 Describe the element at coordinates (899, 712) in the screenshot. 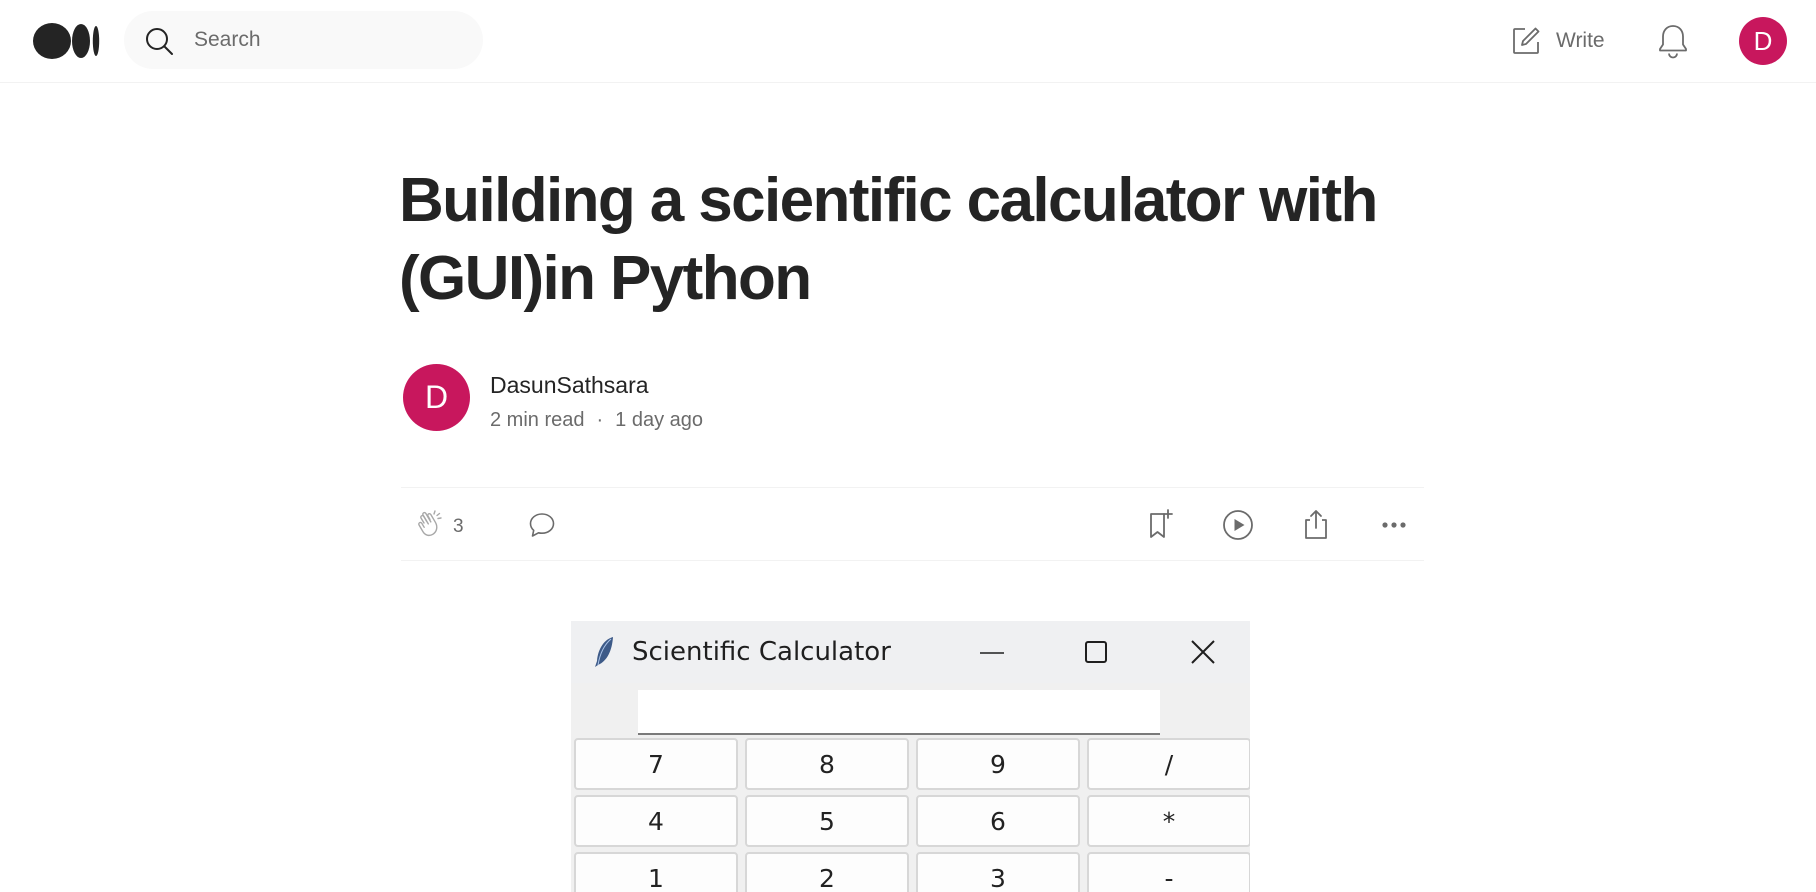

I see `calculator-display` at that location.